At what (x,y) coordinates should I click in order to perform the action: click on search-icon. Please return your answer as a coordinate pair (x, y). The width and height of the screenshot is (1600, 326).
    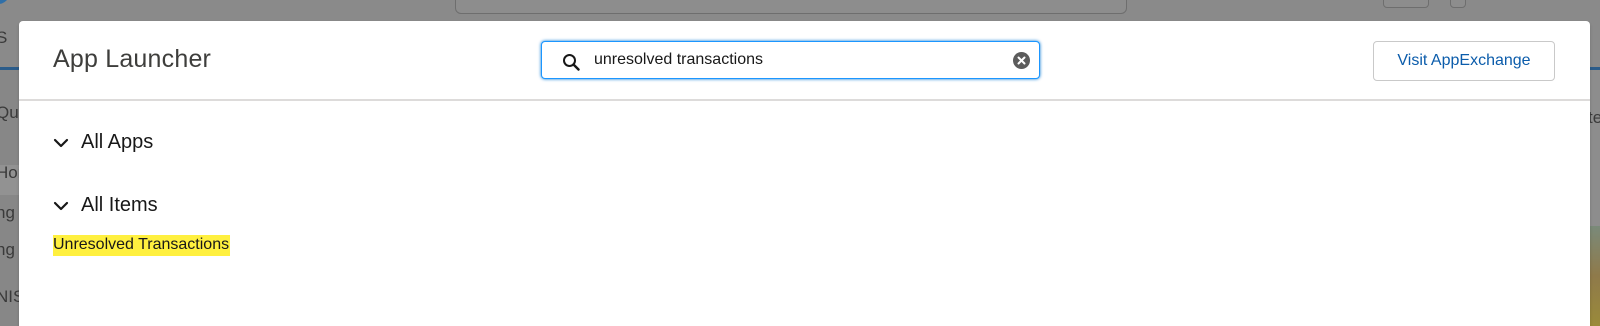
    Looking at the image, I should click on (571, 62).